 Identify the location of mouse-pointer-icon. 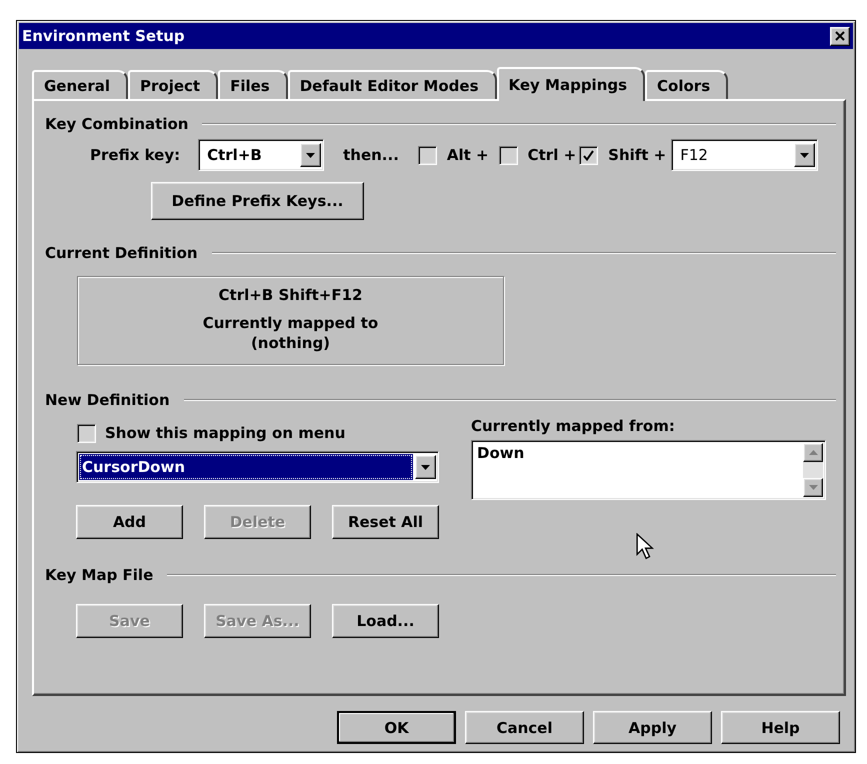
(645, 546).